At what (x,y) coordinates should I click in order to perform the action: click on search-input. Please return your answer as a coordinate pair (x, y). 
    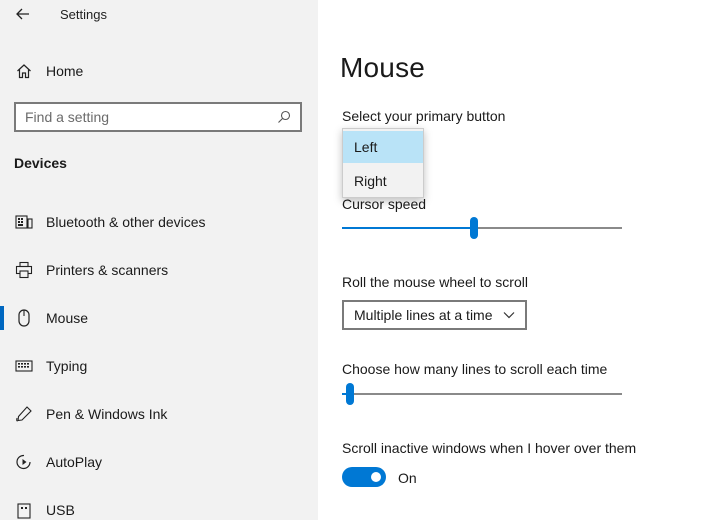
    Looking at the image, I should click on (144, 117).